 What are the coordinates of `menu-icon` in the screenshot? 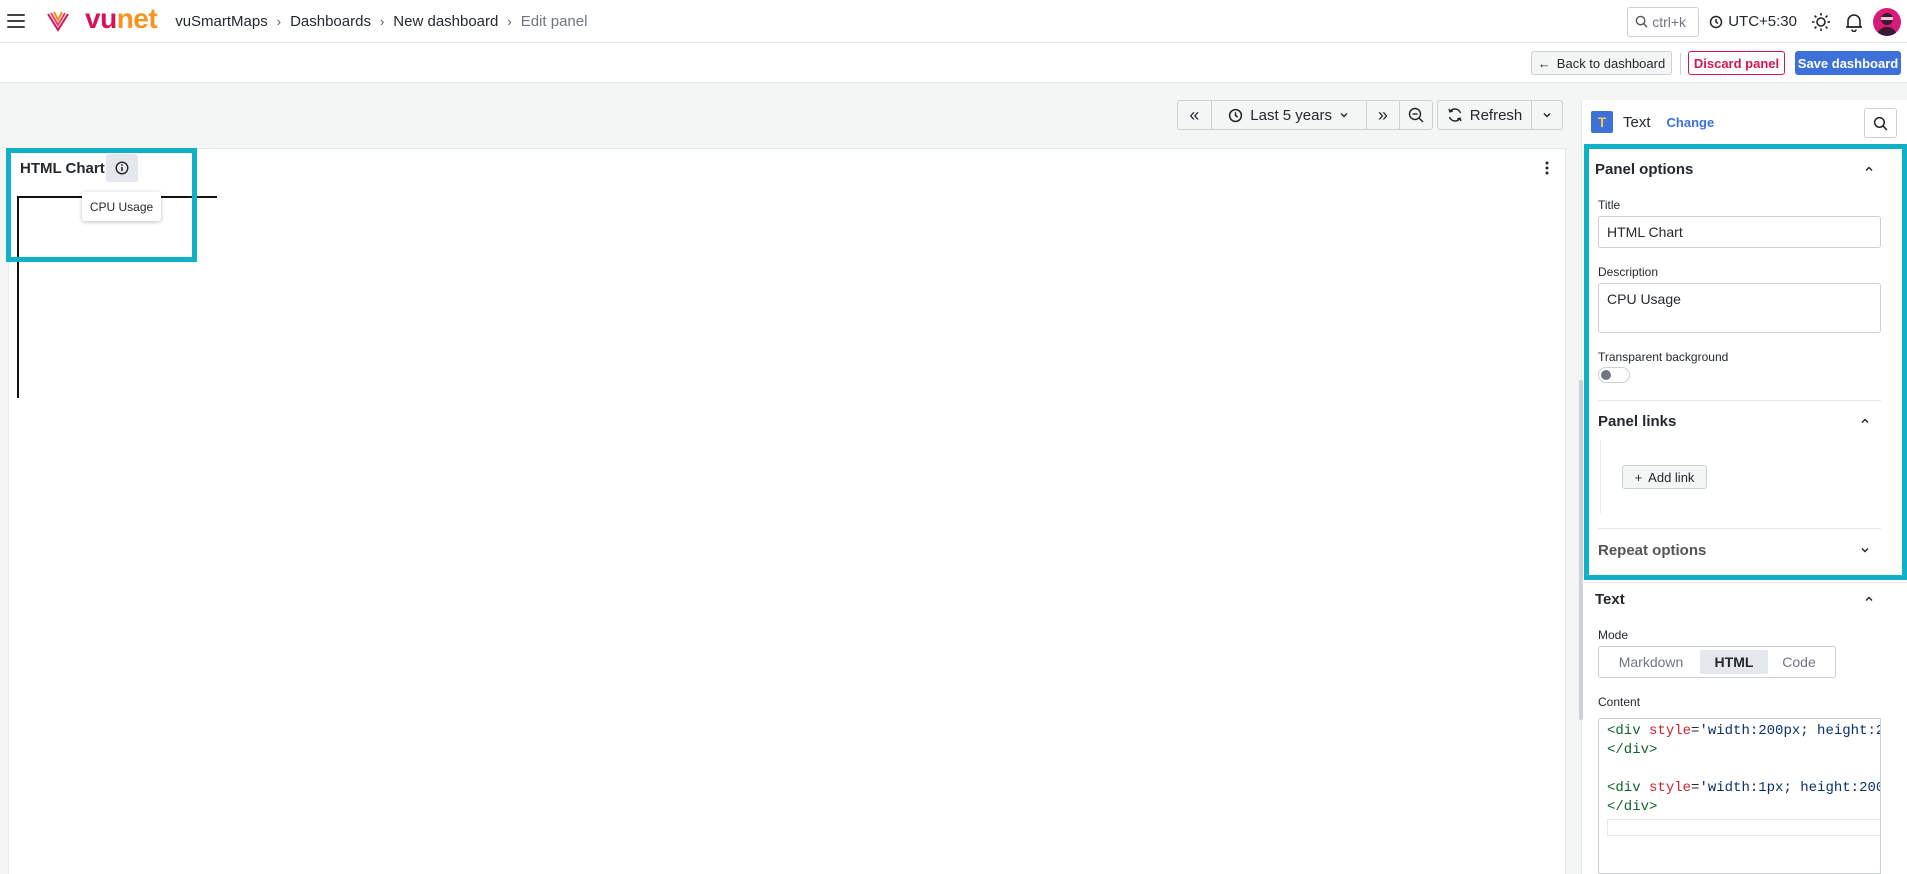 It's located at (16, 21).